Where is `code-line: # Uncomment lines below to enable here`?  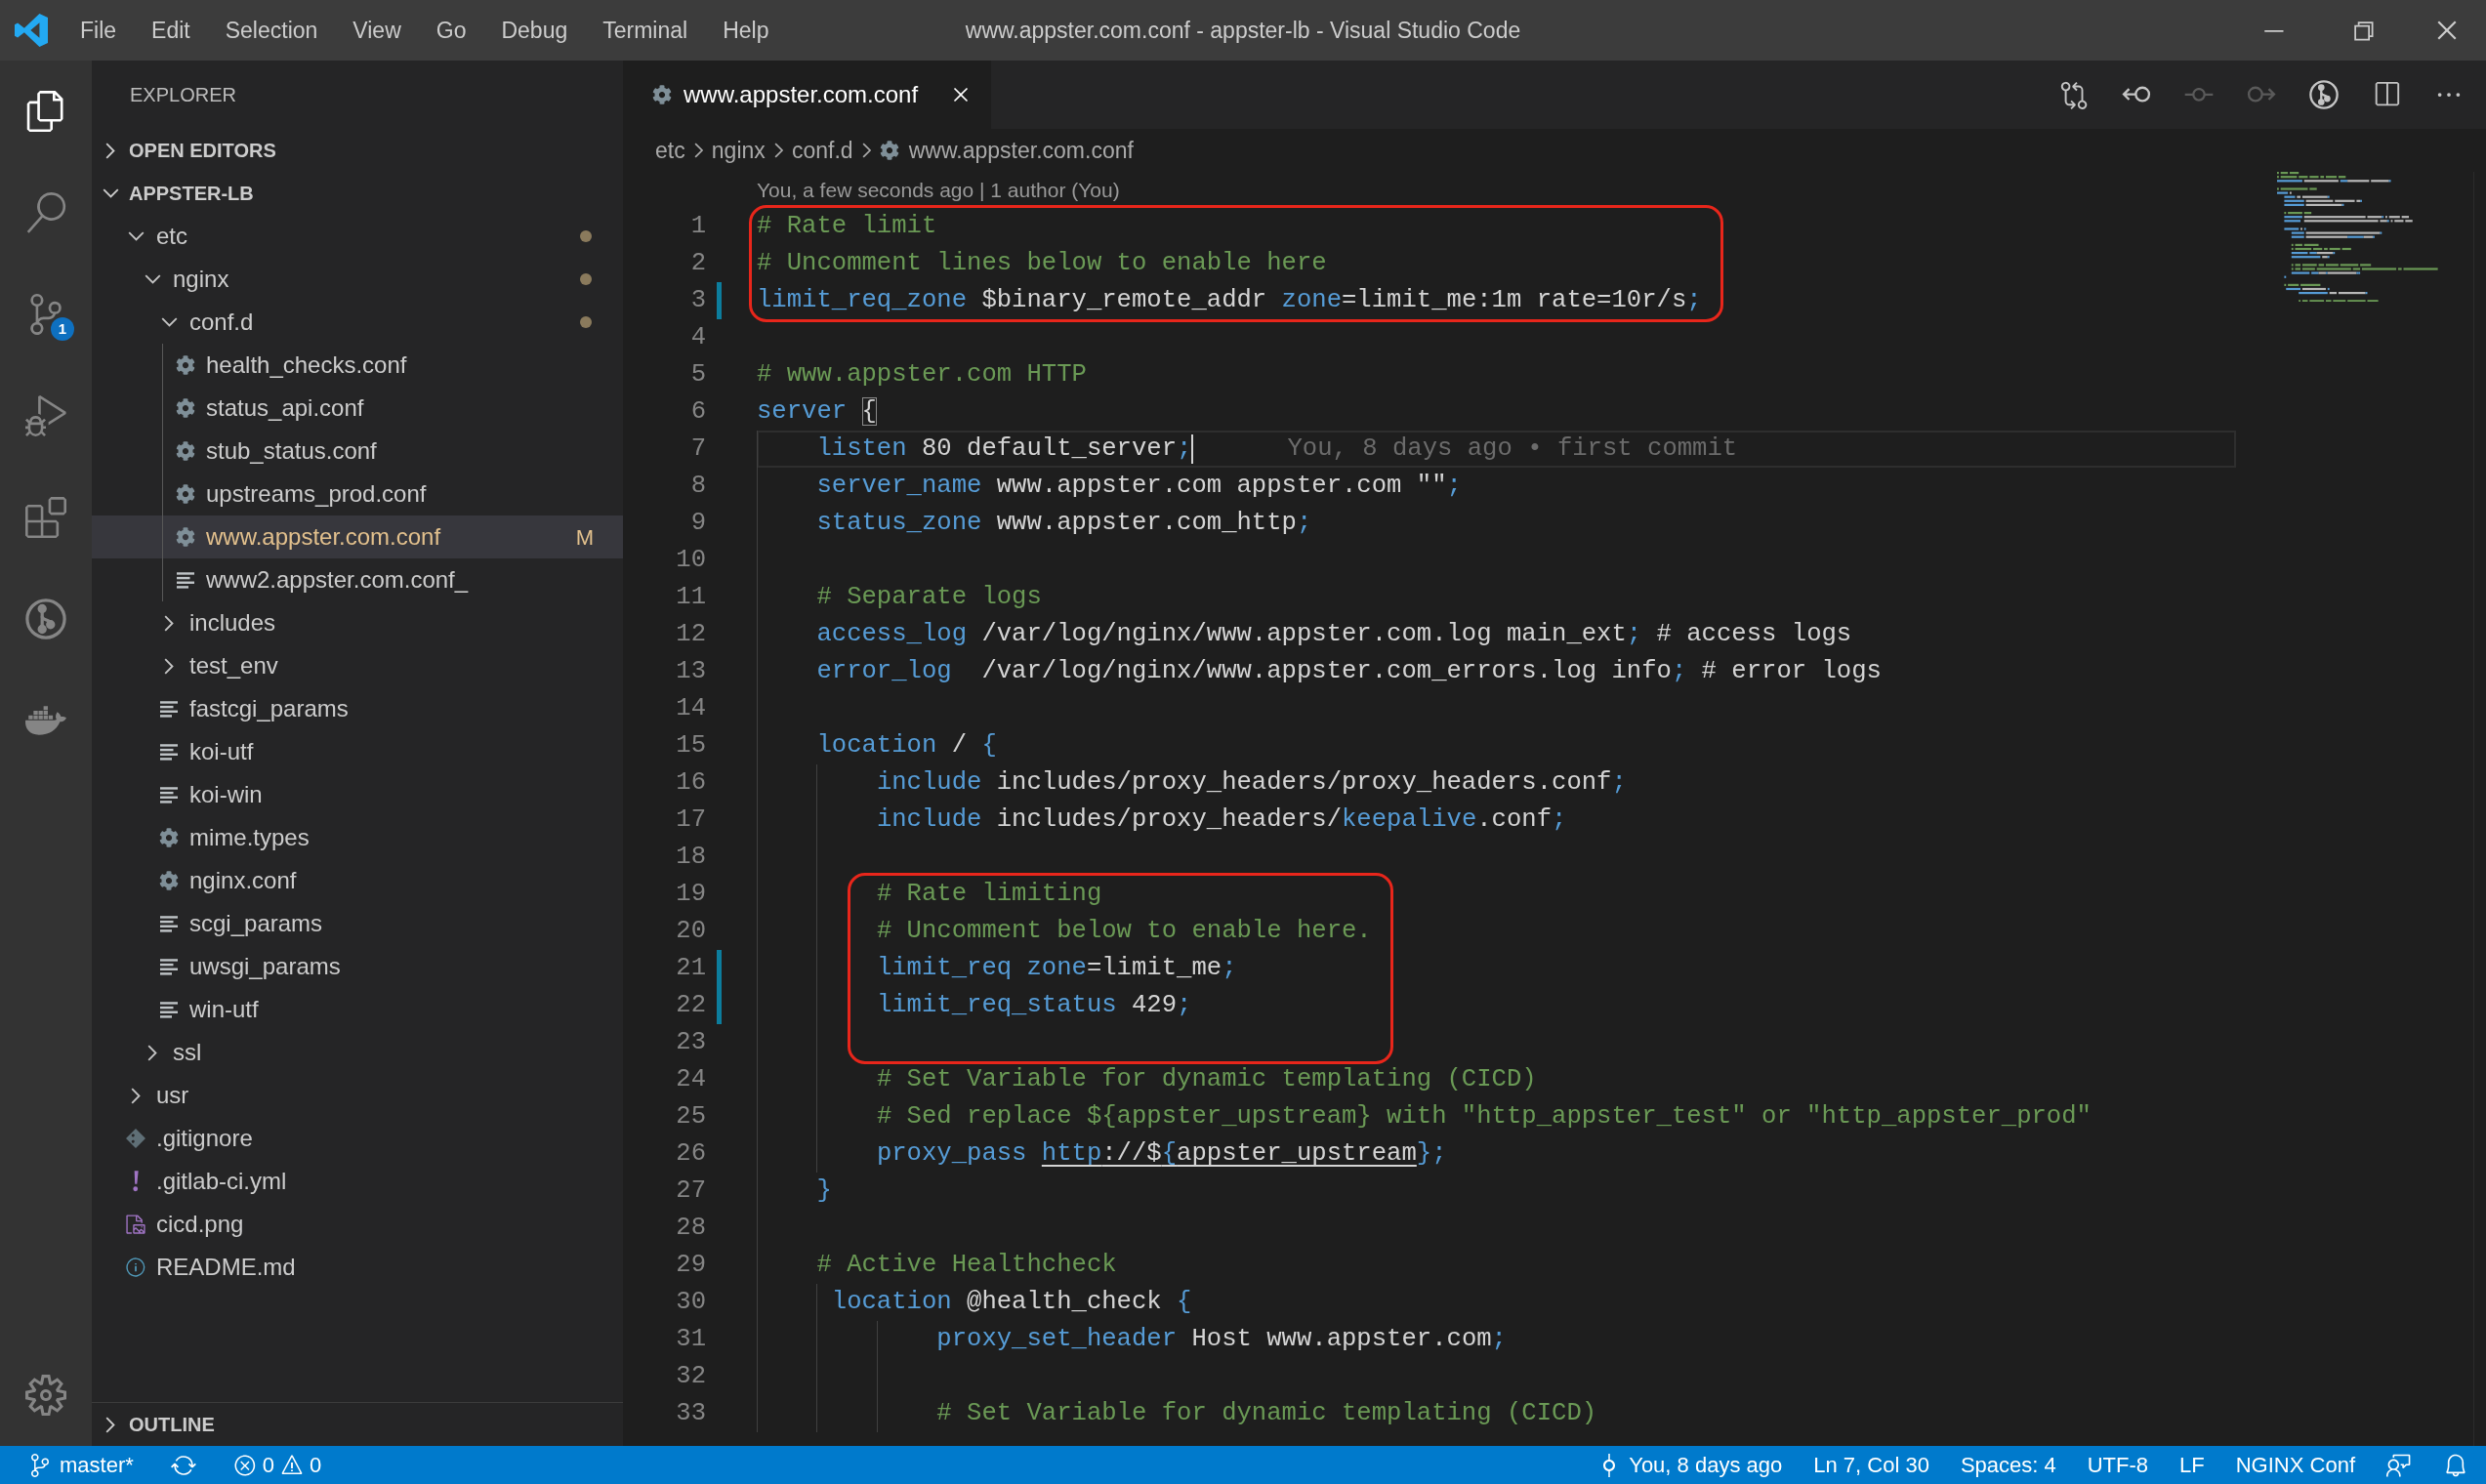
code-line: # Uncomment lines below to enable here is located at coordinates (1042, 263).